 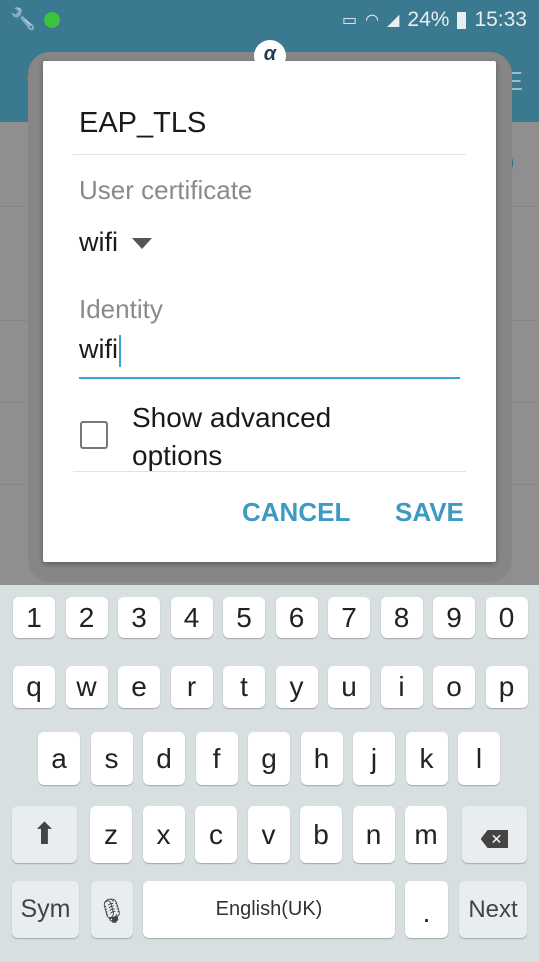 I want to click on backspace-key: ✕, so click(x=494, y=834).